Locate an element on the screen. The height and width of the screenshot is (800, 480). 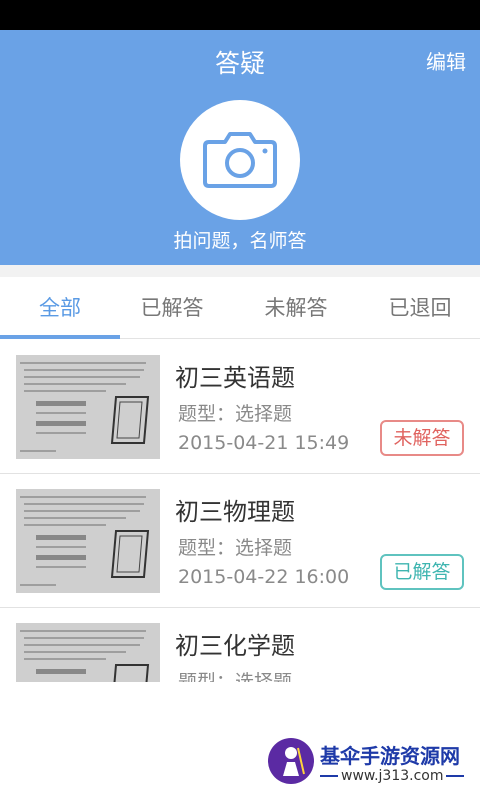
watermark-url-text: www.j313.com is located at coordinates (392, 776).